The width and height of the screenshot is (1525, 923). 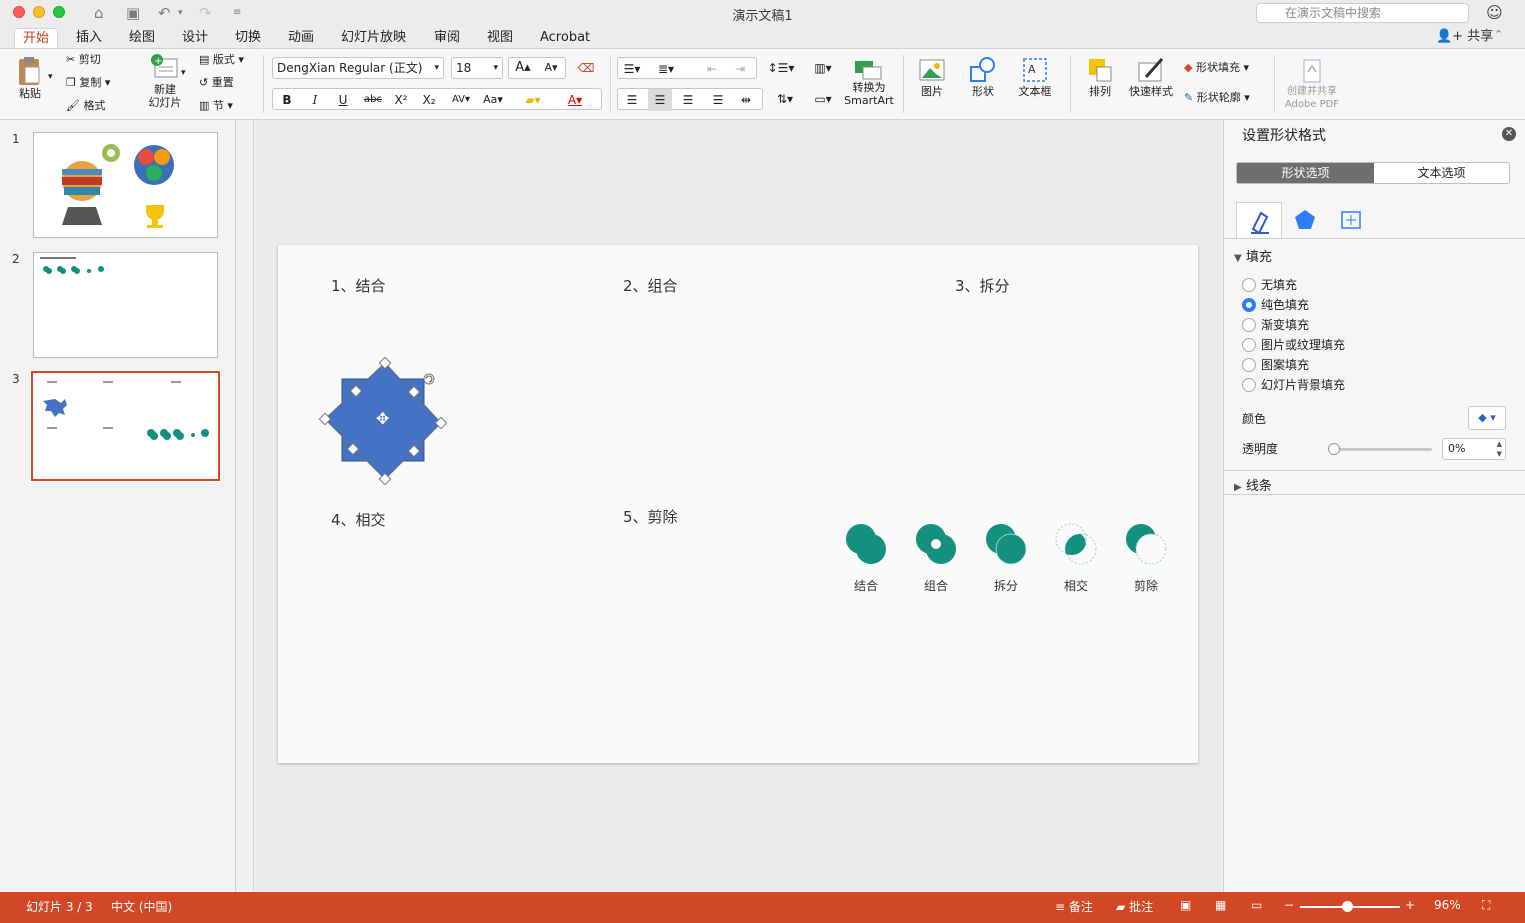 I want to click on shape-button: 形状, so click(x=983, y=76).